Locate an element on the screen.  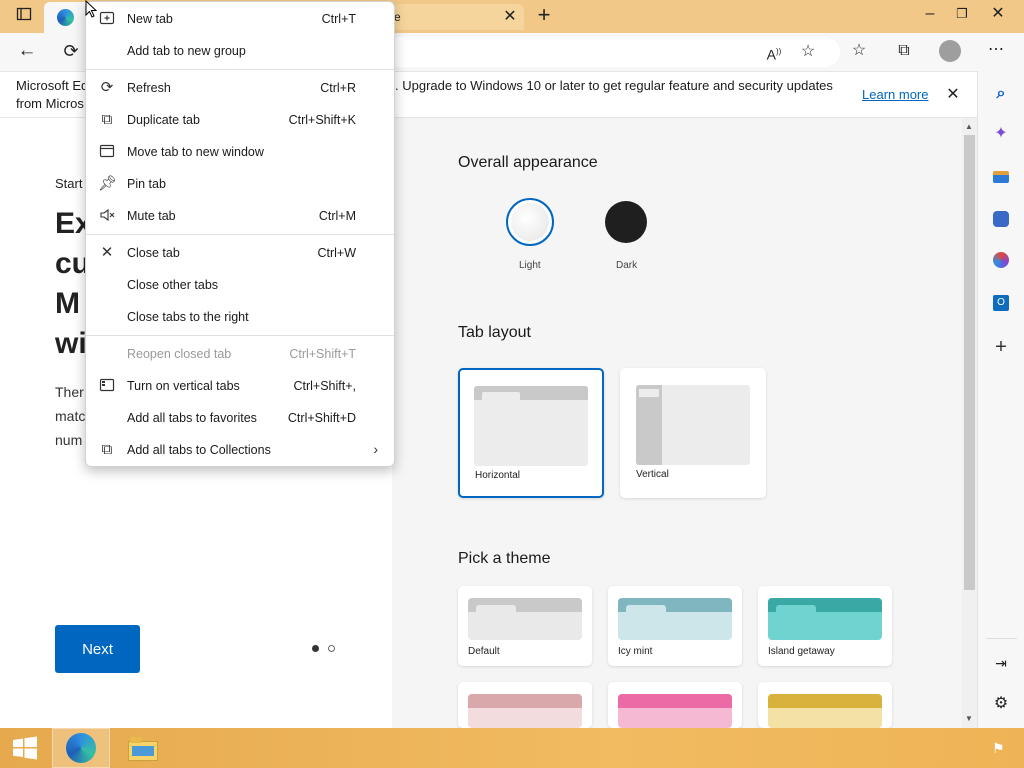
theme-default: Default is located at coordinates (525, 626).